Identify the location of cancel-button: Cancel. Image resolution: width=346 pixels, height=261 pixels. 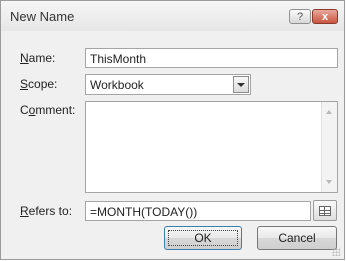
(297, 238).